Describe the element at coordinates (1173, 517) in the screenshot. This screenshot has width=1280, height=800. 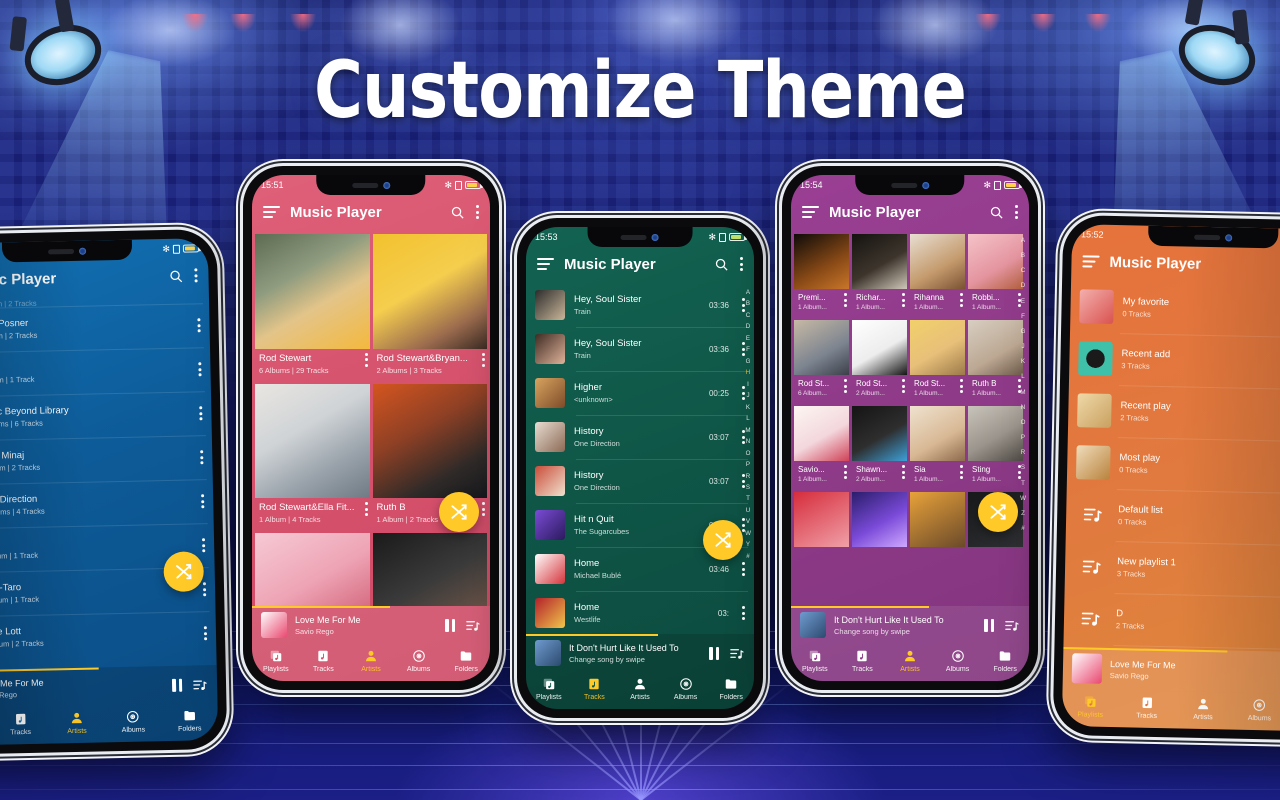
I see `list-item: Default list 0 Tracks` at that location.